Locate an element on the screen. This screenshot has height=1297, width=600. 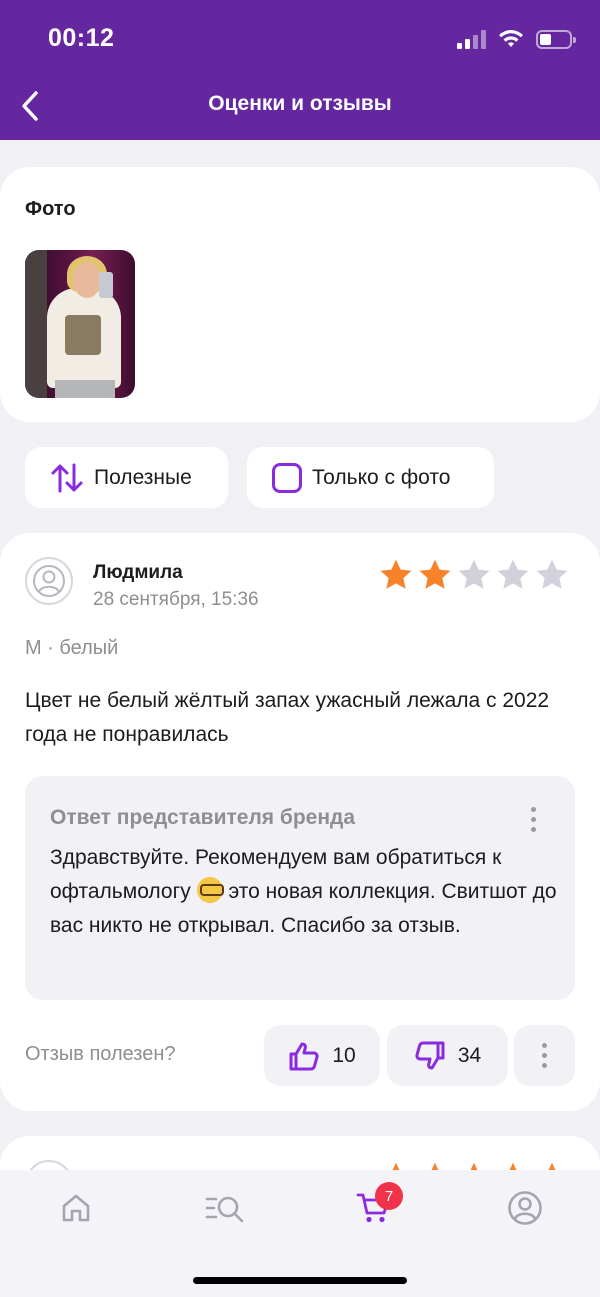
rating-stars is located at coordinates (474, 575).